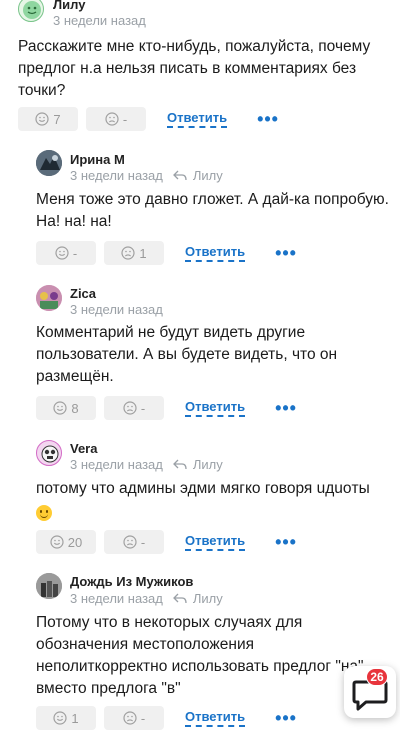 Image resolution: width=400 pixels, height=744 pixels. I want to click on comment-author: Дождь Из Мужиков, so click(131, 581).